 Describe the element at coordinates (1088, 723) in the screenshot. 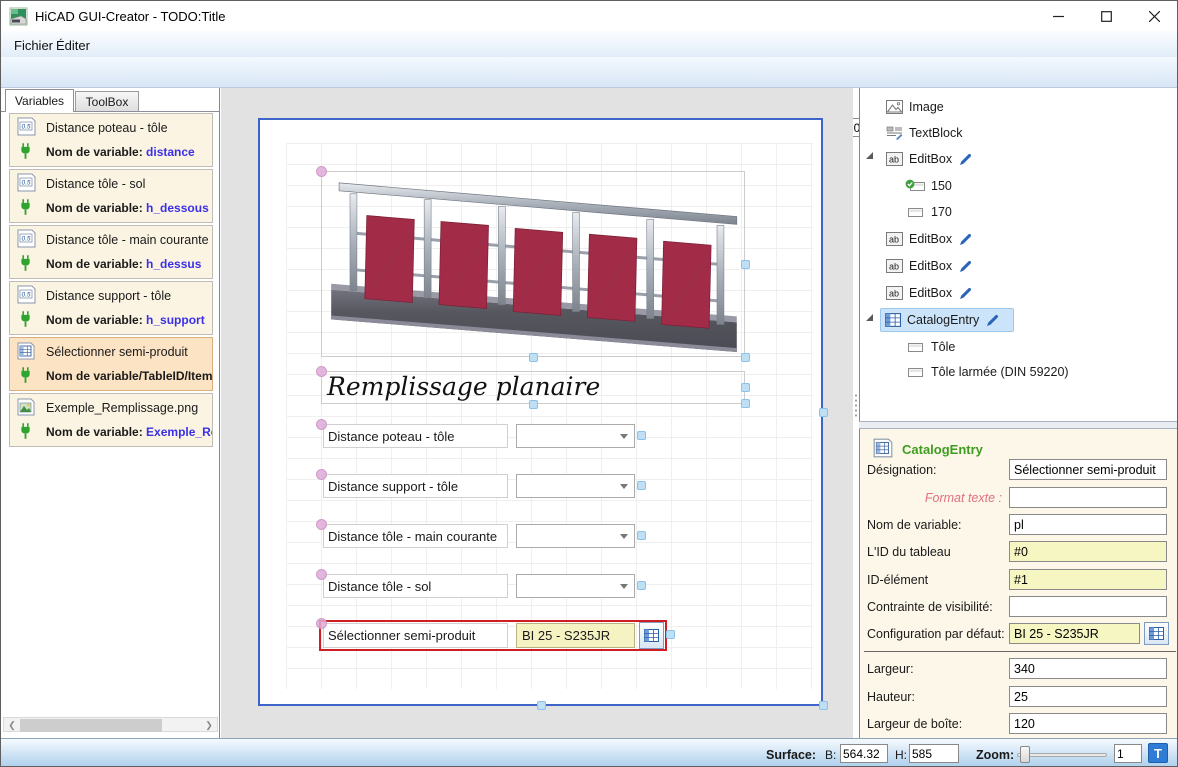

I see `largeur-boite-input` at that location.